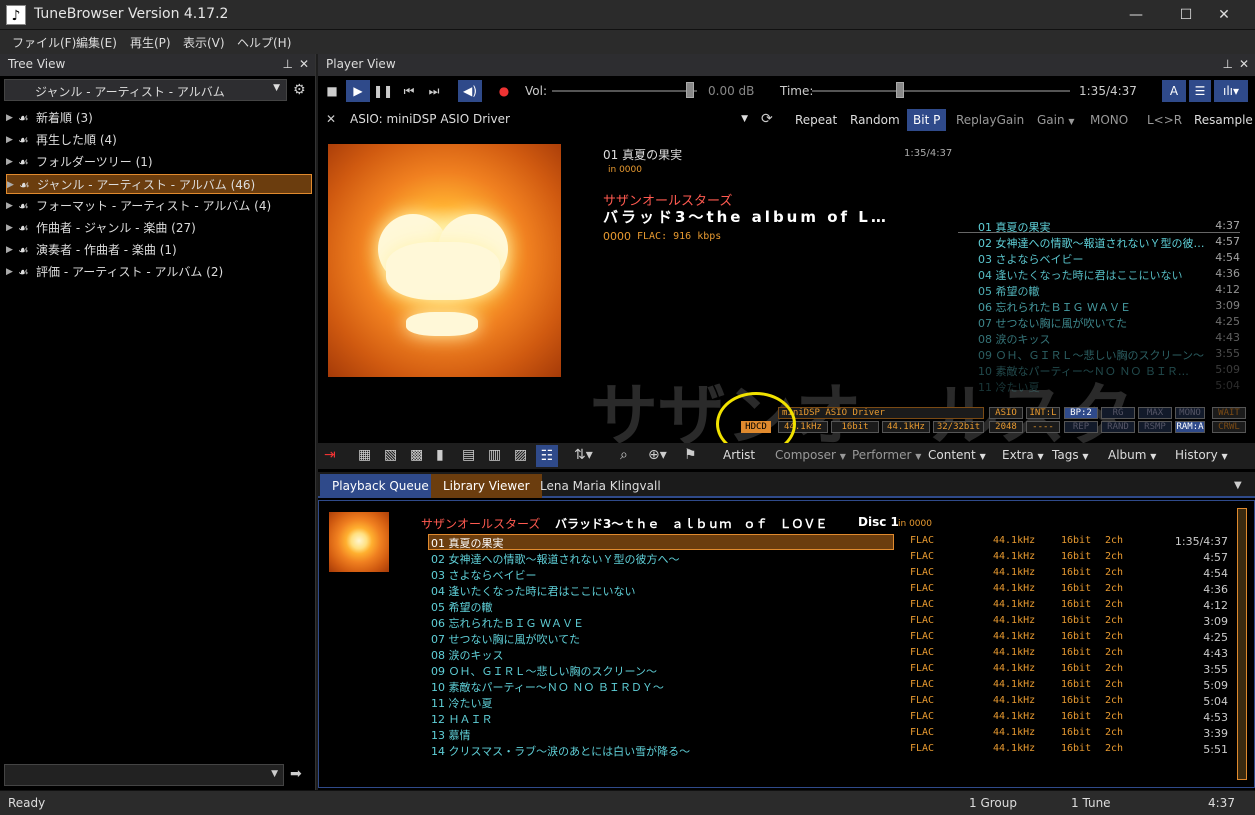  What do you see at coordinates (1109, 371) in the screenshot?
I see `np-list-item: 10 素敵なパーティー～ＮＯ ＮＯ ＢＩＲ… 5:09` at bounding box center [1109, 371].